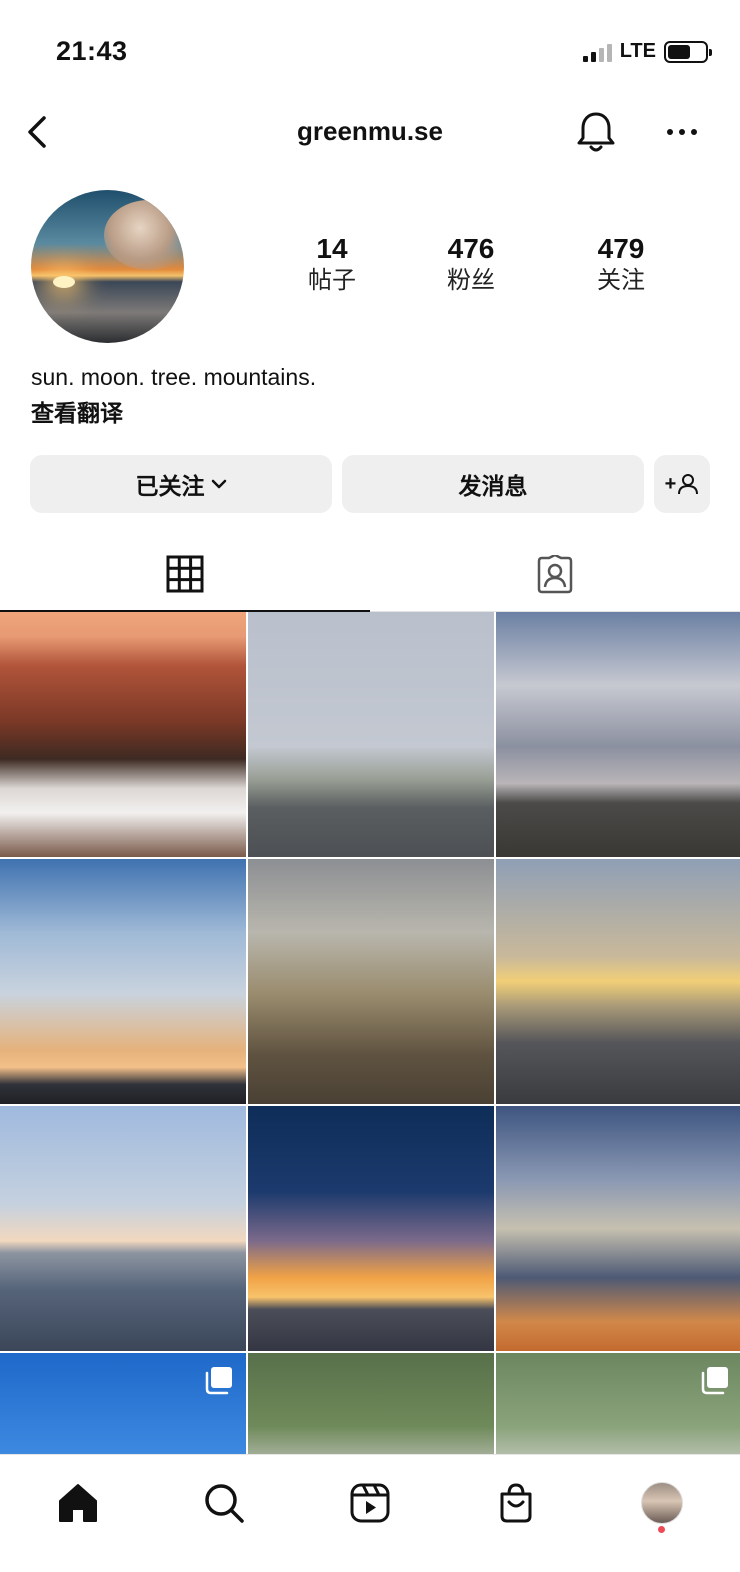 The image size is (740, 1572). What do you see at coordinates (370, 50) in the screenshot?
I see `status-bar: 21:43 LTE` at bounding box center [370, 50].